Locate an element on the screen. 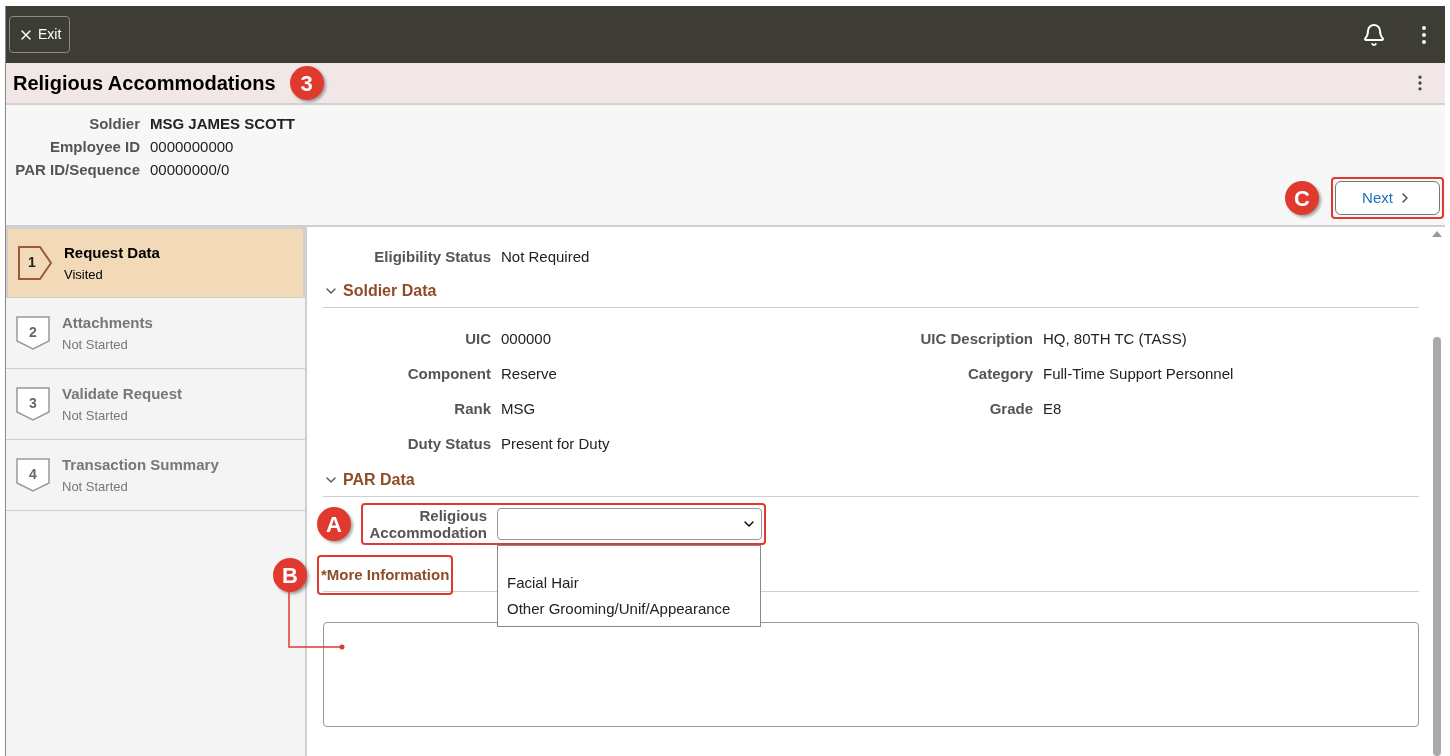 This screenshot has width=1450, height=756. scrollbar-thumb is located at coordinates (1437, 546).